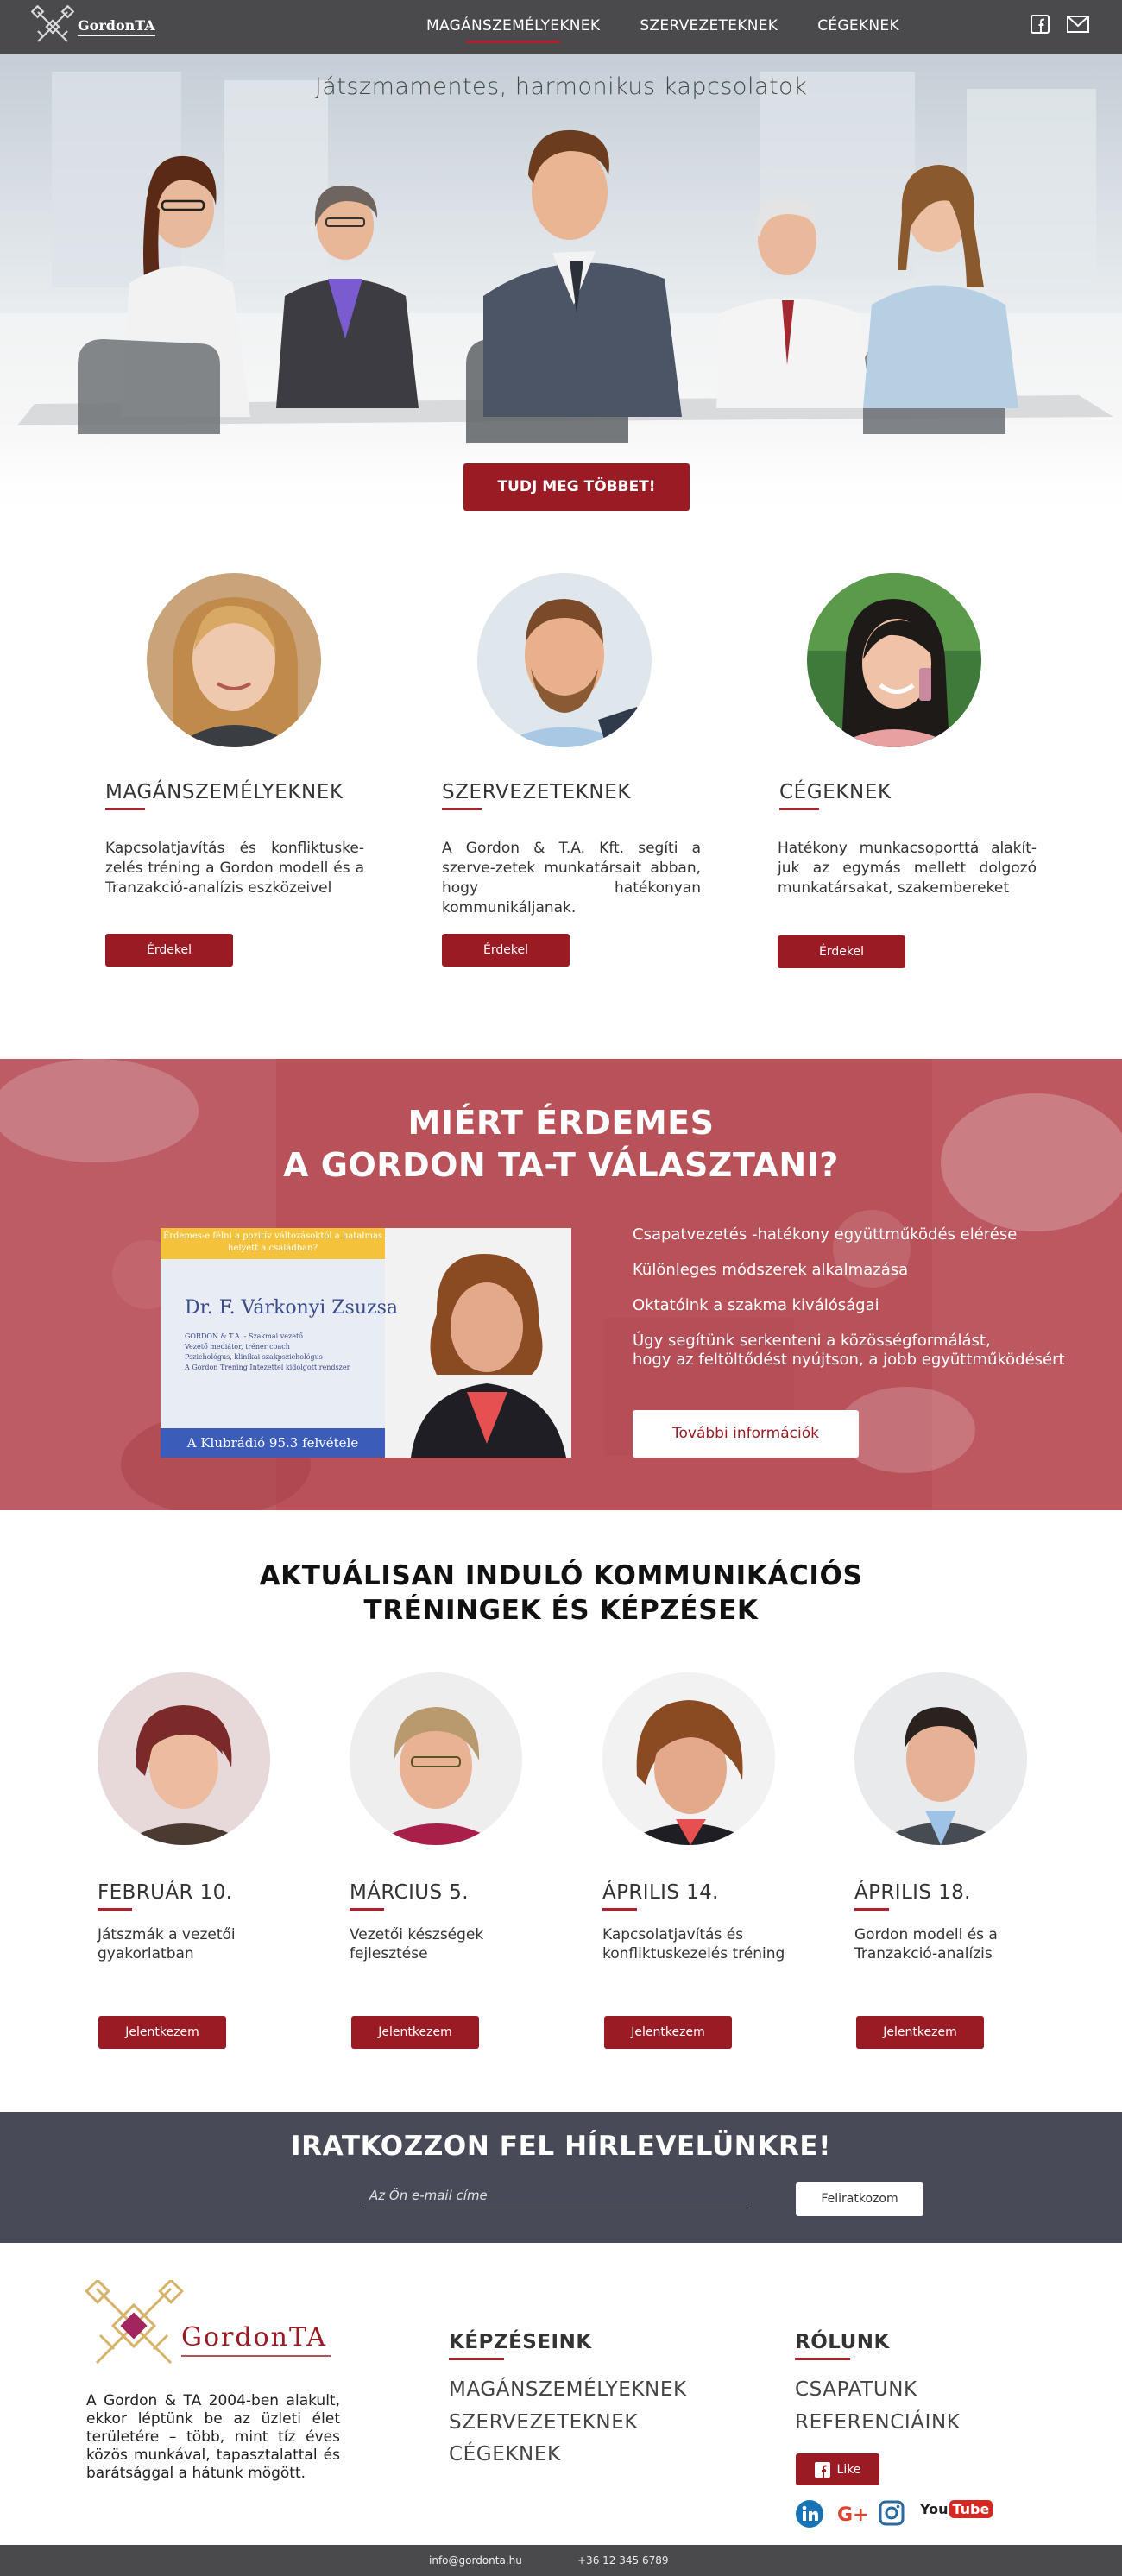 This screenshot has width=1122, height=2576. I want to click on training-desc: Gordon modell és a Tranzakció-analízis, so click(926, 1944).